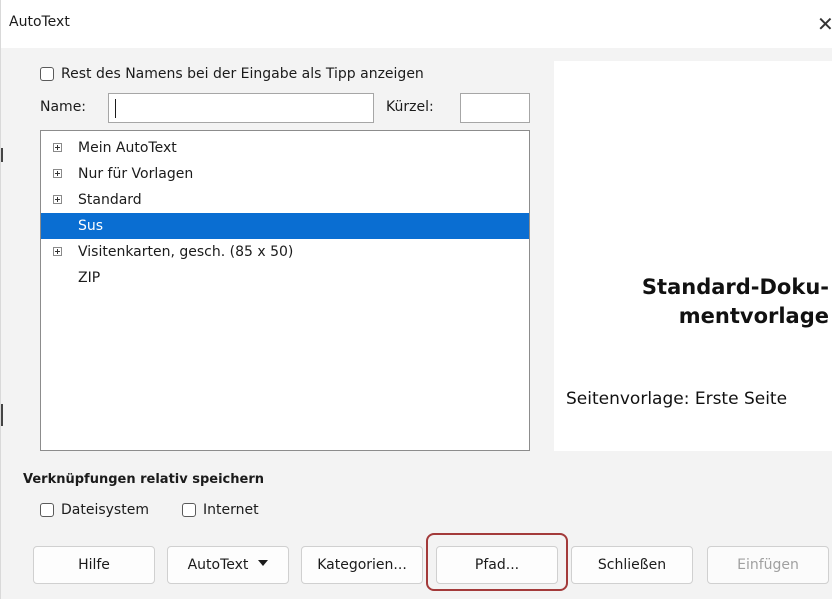 This screenshot has width=832, height=599. I want to click on shortcut-label: Kürzel:, so click(410, 107).